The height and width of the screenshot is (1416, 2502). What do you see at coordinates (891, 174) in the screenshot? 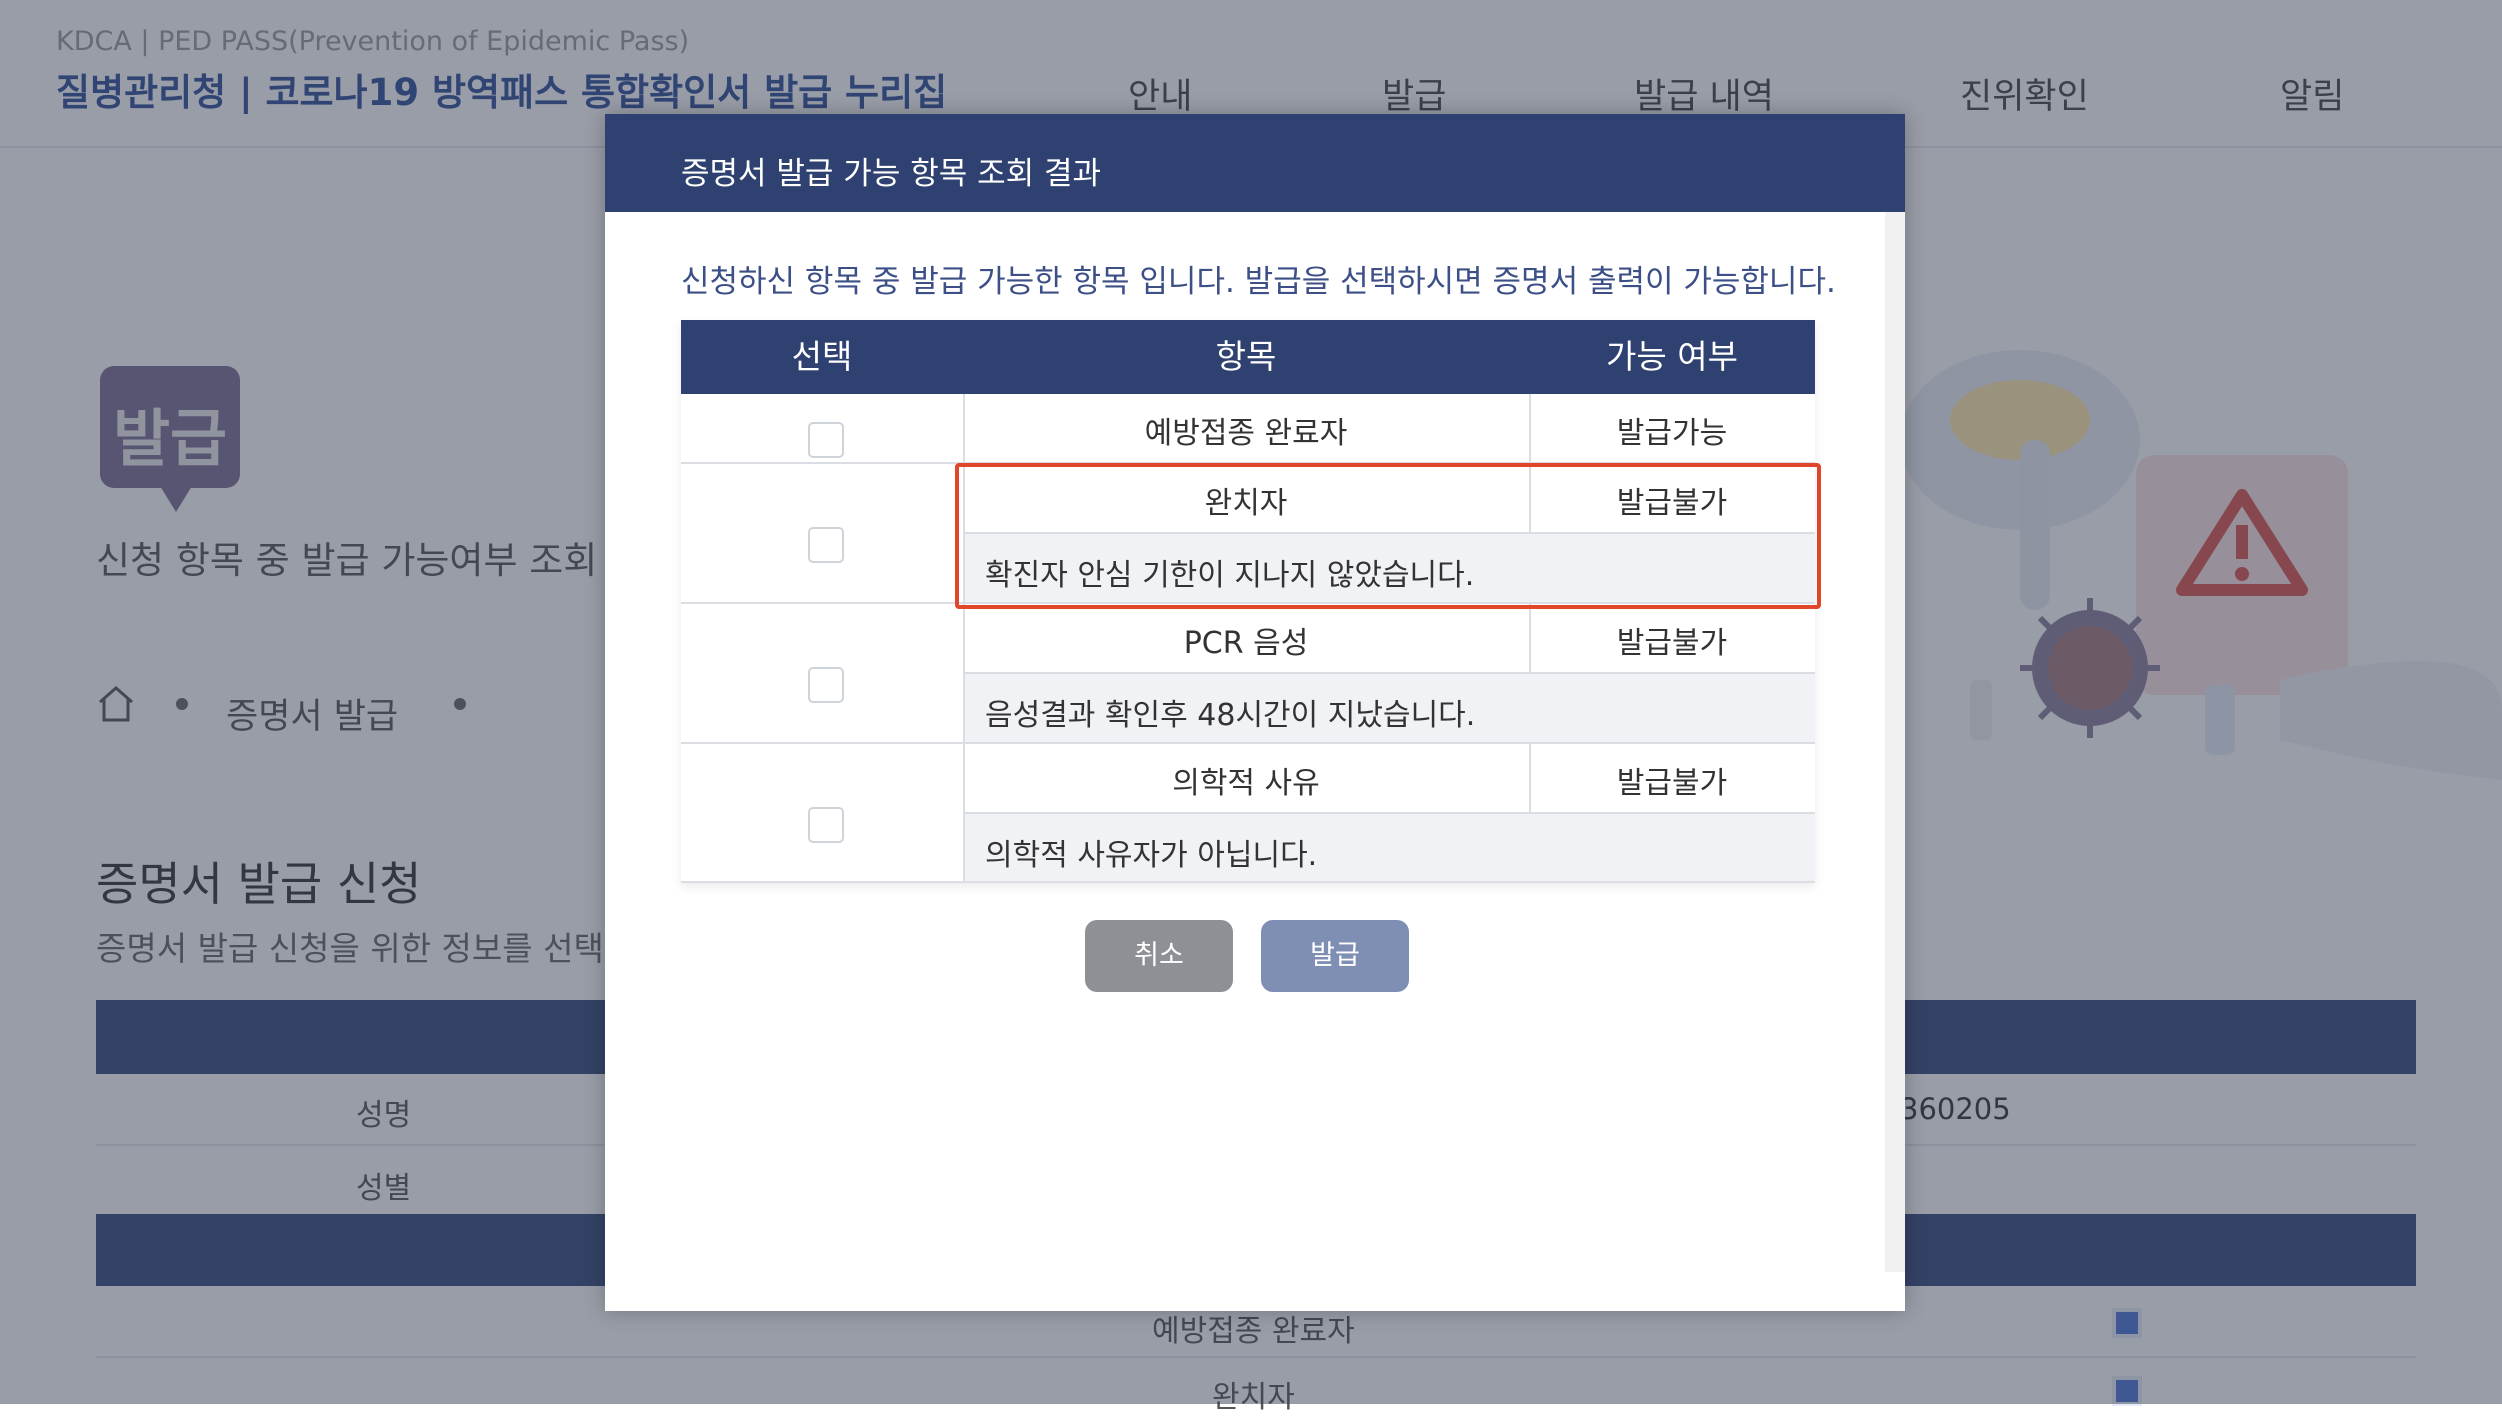
I see `modal-title: 증명서 발급 가능 항목 조회 결과` at bounding box center [891, 174].